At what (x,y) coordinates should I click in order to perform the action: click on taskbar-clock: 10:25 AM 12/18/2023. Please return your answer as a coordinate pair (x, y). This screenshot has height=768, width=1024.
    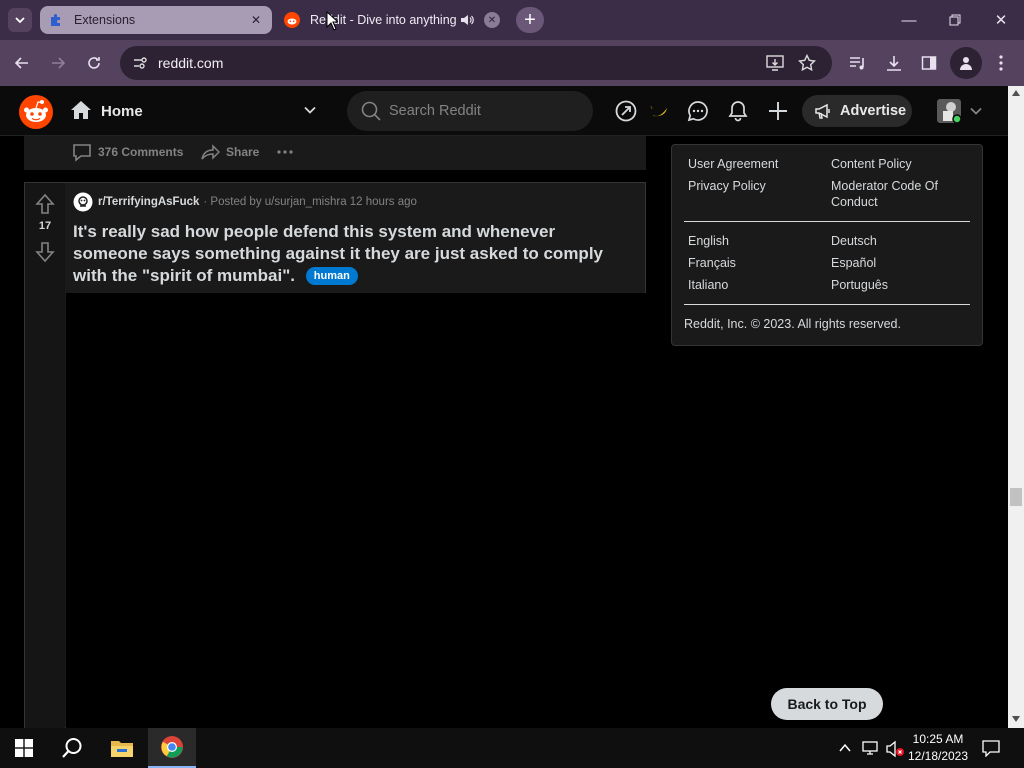
    Looking at the image, I should click on (938, 748).